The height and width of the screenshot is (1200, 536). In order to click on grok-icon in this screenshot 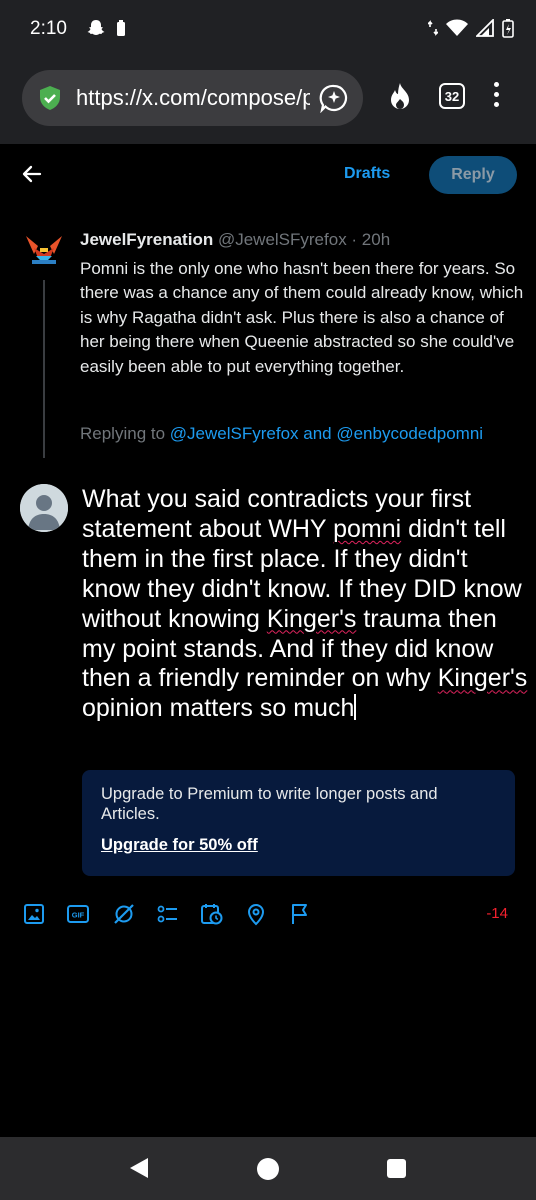, I will do `click(124, 914)`.